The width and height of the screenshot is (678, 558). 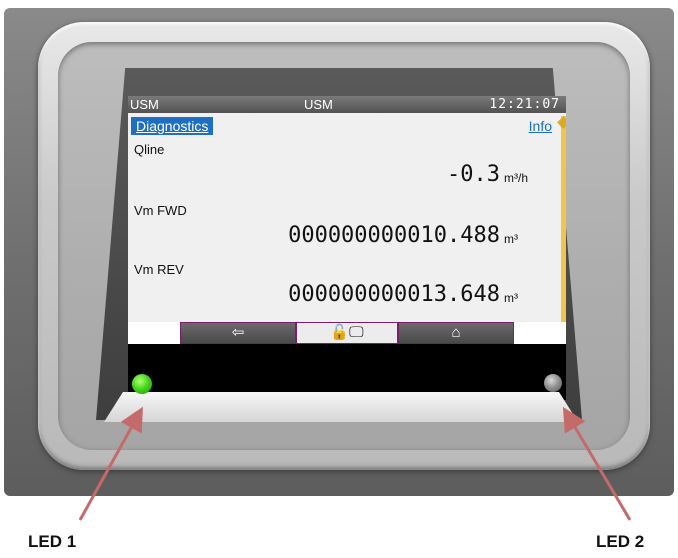 I want to click on back-button: ⇦, so click(x=238, y=333).